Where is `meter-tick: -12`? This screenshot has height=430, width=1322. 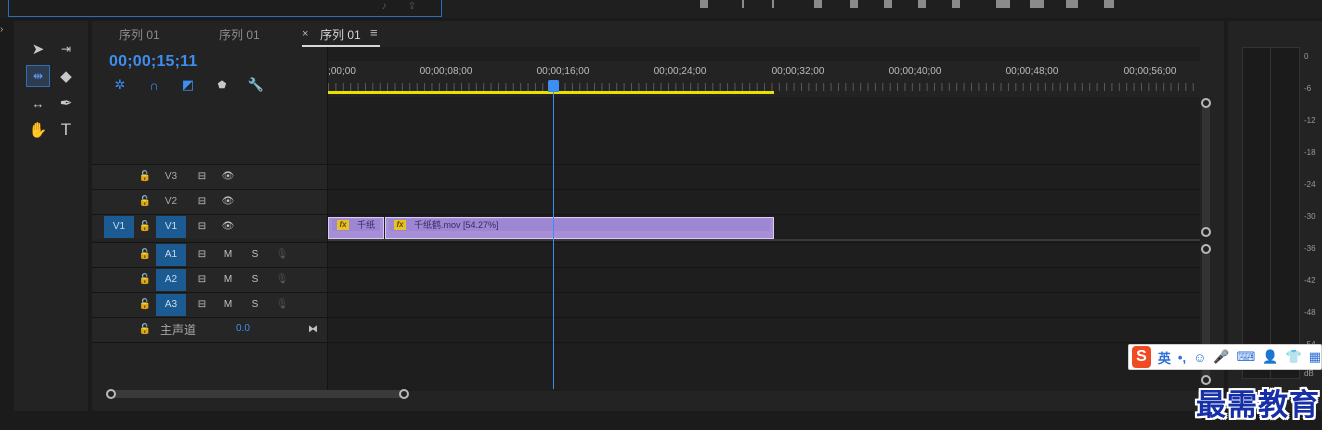 meter-tick: -12 is located at coordinates (1310, 120).